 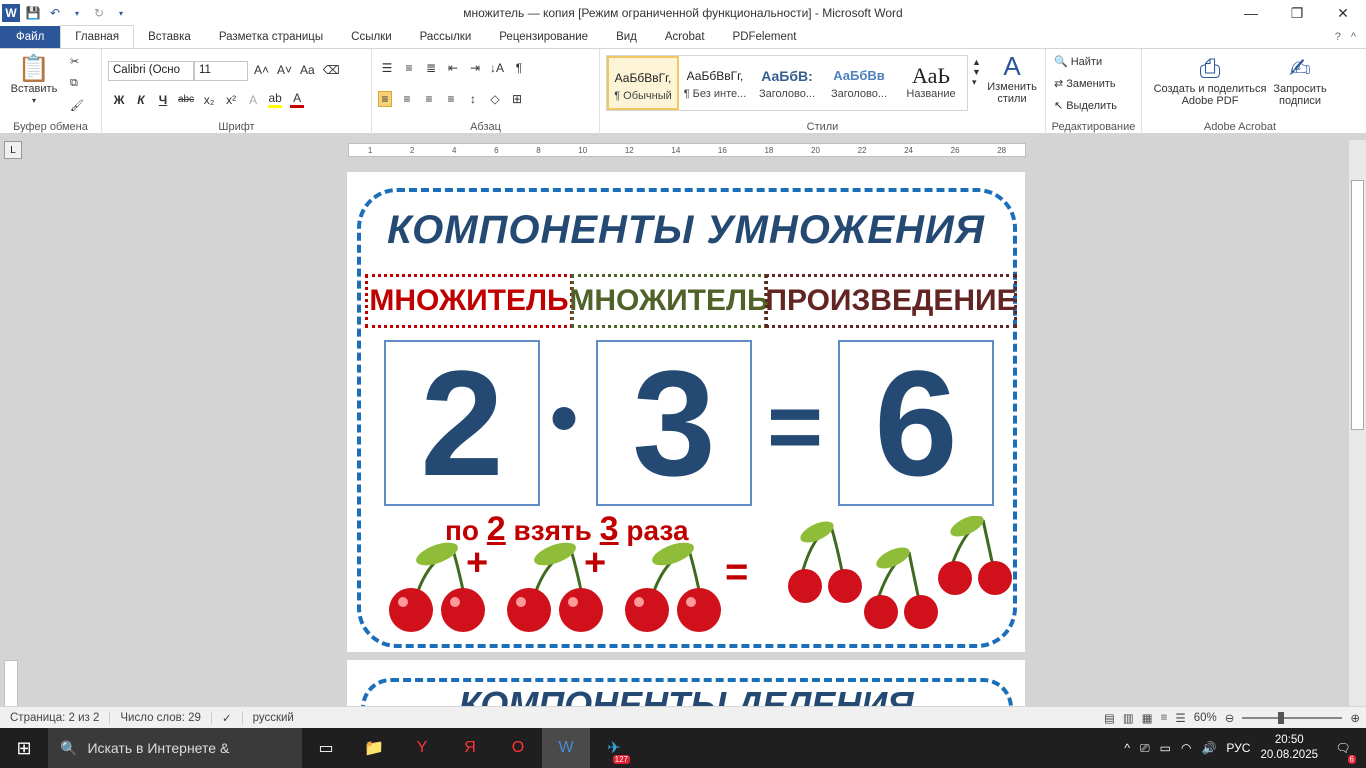 What do you see at coordinates (30, 37) in the screenshot?
I see `tab-file: Файл` at bounding box center [30, 37].